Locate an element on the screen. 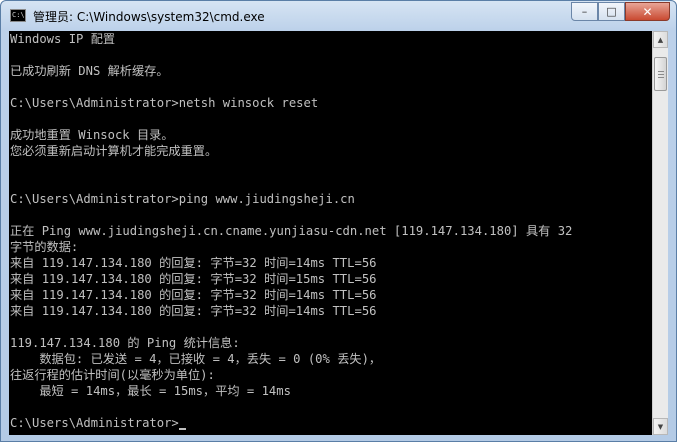 The height and width of the screenshot is (442, 677). console-line: 数据包: 已发送 = 4，已接收 = 4，丢失 = 0 (0% 丢失)， is located at coordinates (196, 359).